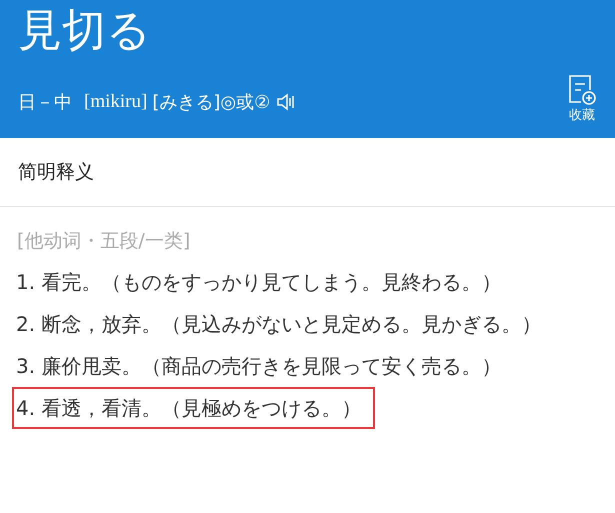 This screenshot has width=615, height=513. I want to click on definition-text: 1. 看完。（ものをすっかり見てしまう。見終わる。）, so click(258, 282).